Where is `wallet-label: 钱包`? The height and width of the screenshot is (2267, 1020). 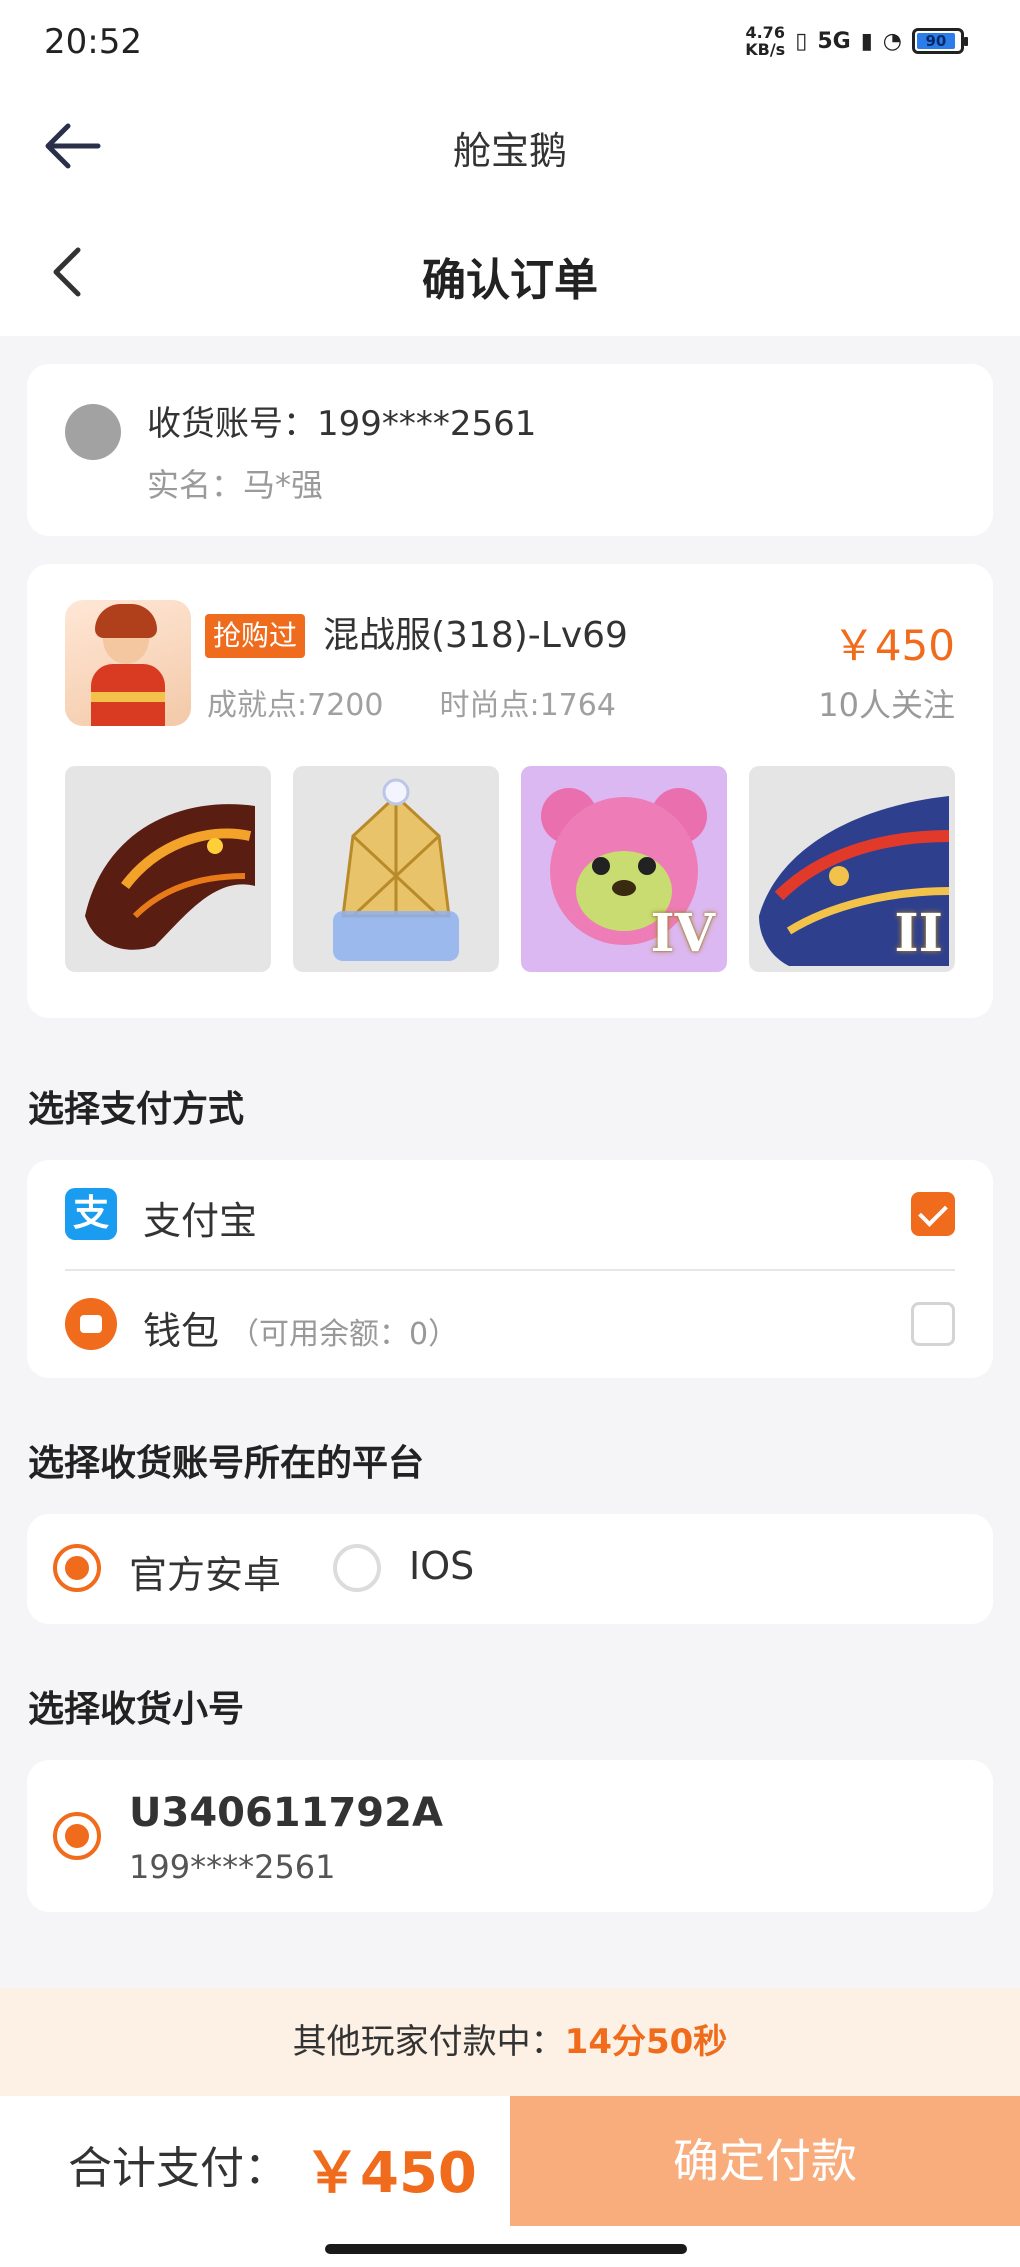
wallet-label: 钱包 is located at coordinates (181, 1331).